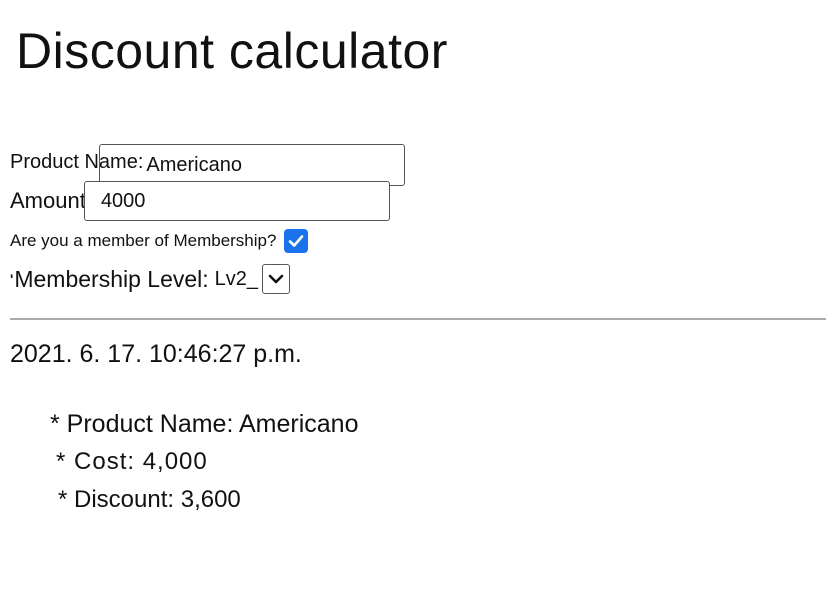  I want to click on caret-mark: ', so click(12, 279).